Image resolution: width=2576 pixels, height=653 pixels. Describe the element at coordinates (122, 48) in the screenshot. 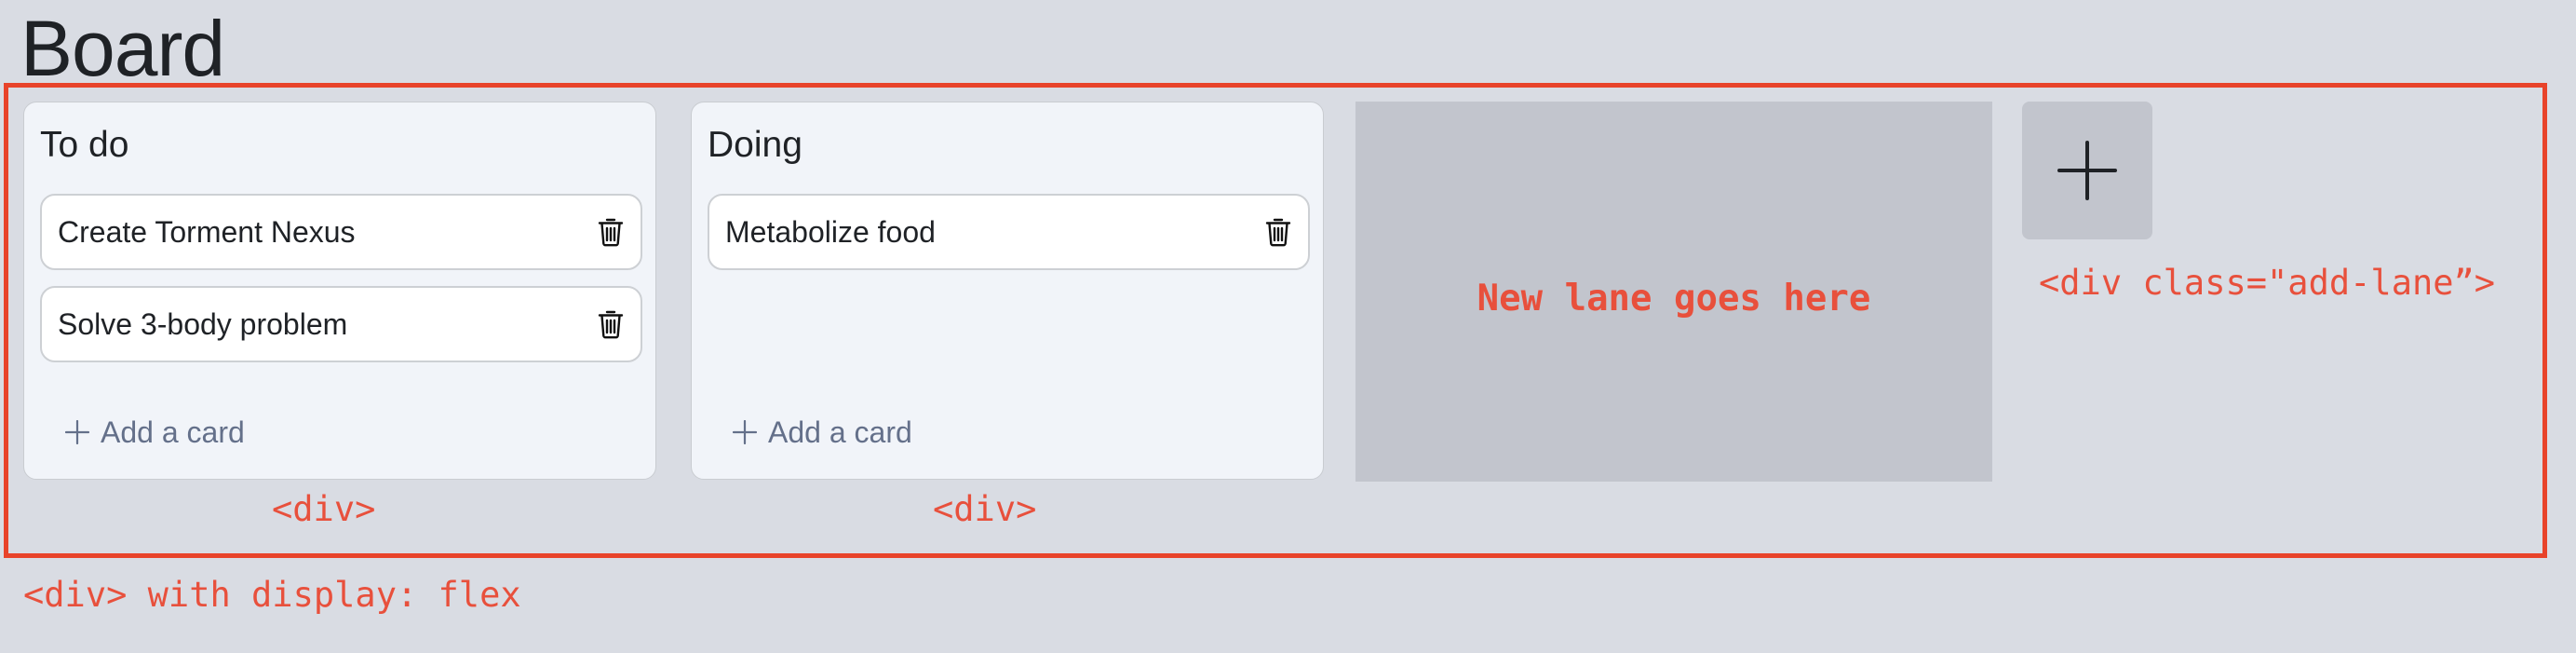

I see `page-title: Board` at that location.